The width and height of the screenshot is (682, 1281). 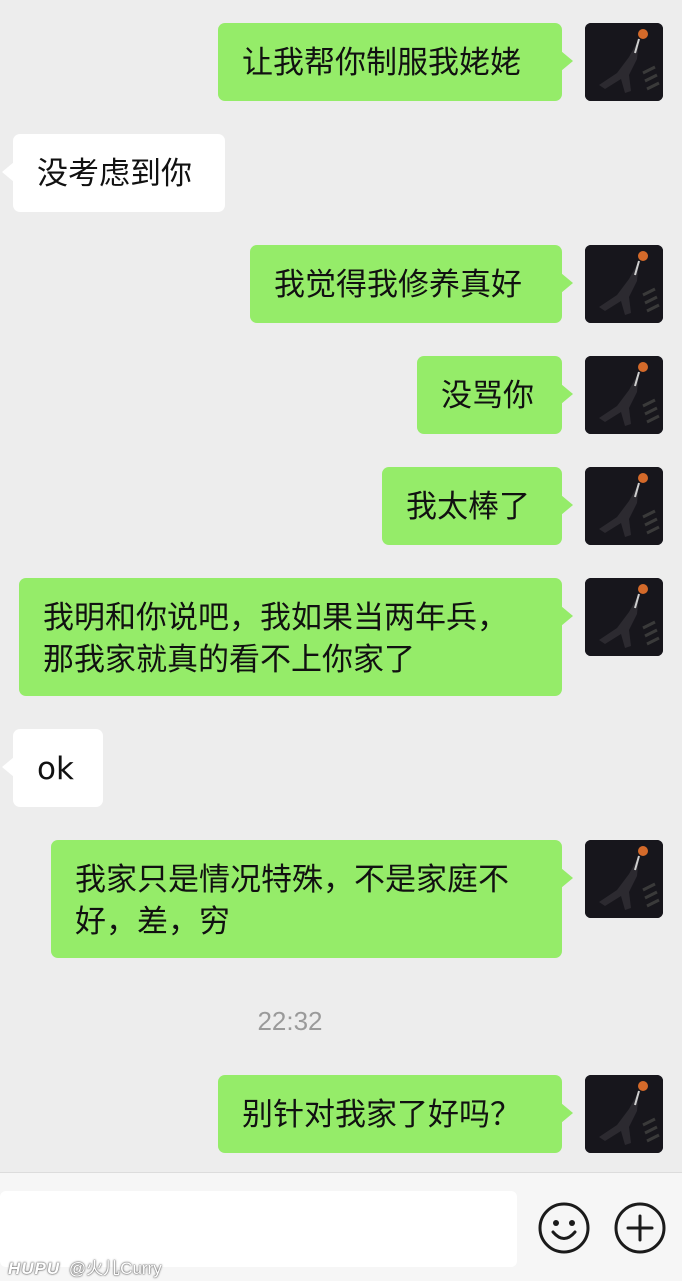 I want to click on watermark-user: @火儿Curry, so click(x=115, y=1268).